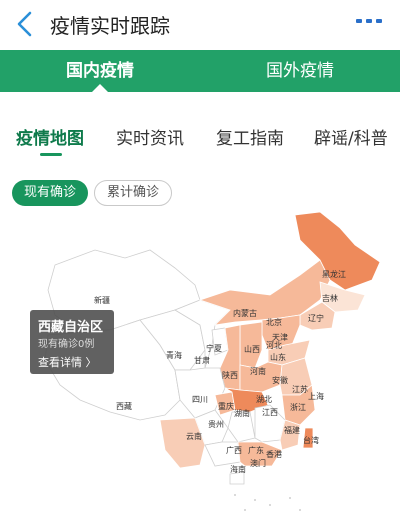 This screenshot has width=400, height=522. What do you see at coordinates (230, 375) in the screenshot?
I see `label-shaanxi: 陕西` at bounding box center [230, 375].